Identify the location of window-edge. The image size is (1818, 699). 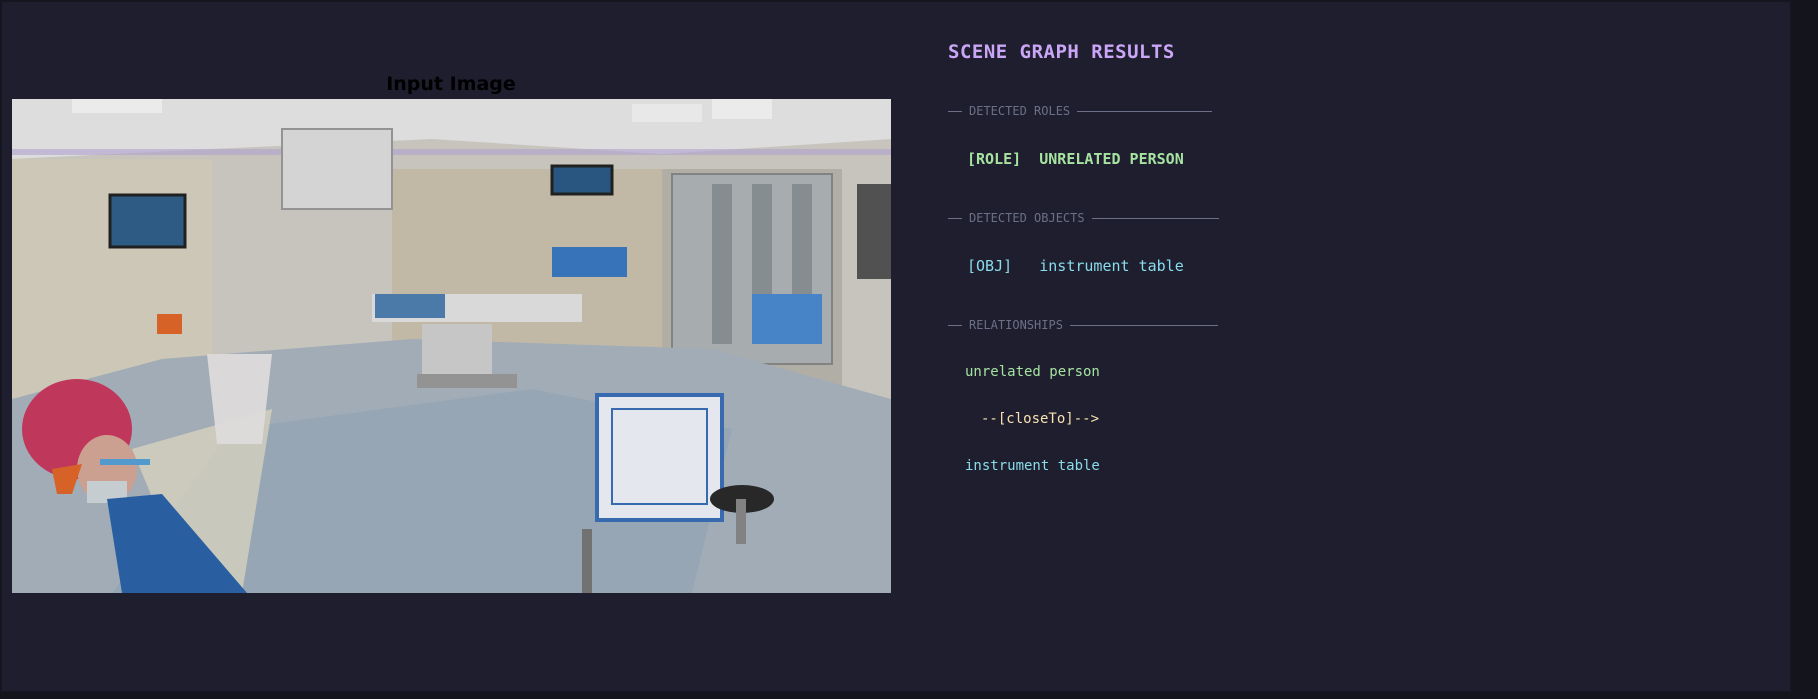
(1805, 349).